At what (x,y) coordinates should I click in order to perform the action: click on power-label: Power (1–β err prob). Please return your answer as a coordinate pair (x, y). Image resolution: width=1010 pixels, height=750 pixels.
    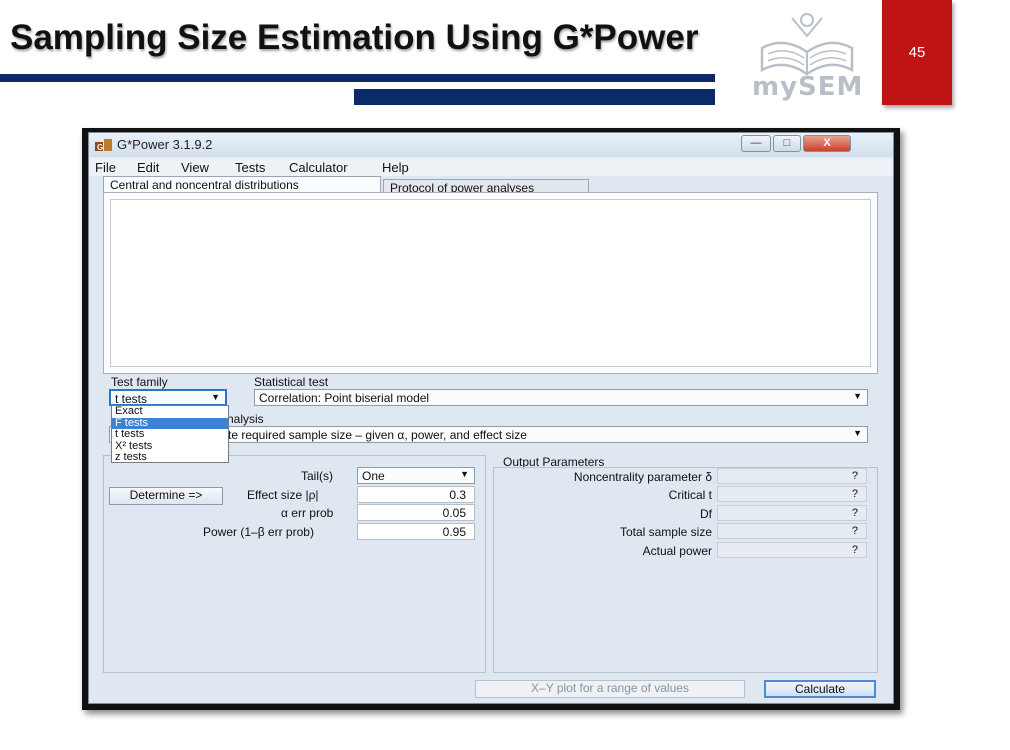
    Looking at the image, I should click on (258, 532).